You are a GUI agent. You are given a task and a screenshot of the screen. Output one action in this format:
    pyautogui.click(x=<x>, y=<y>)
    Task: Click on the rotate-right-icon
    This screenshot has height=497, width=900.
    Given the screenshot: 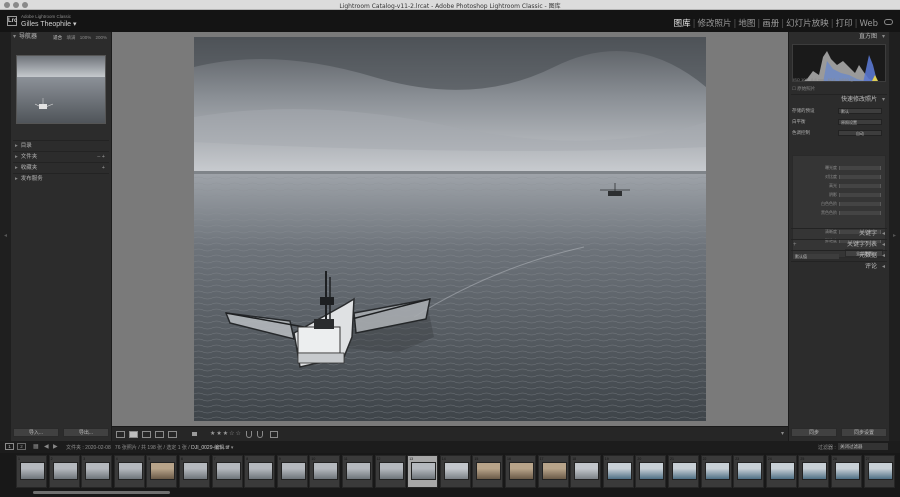 What is the action you would take?
    pyautogui.click(x=260, y=434)
    